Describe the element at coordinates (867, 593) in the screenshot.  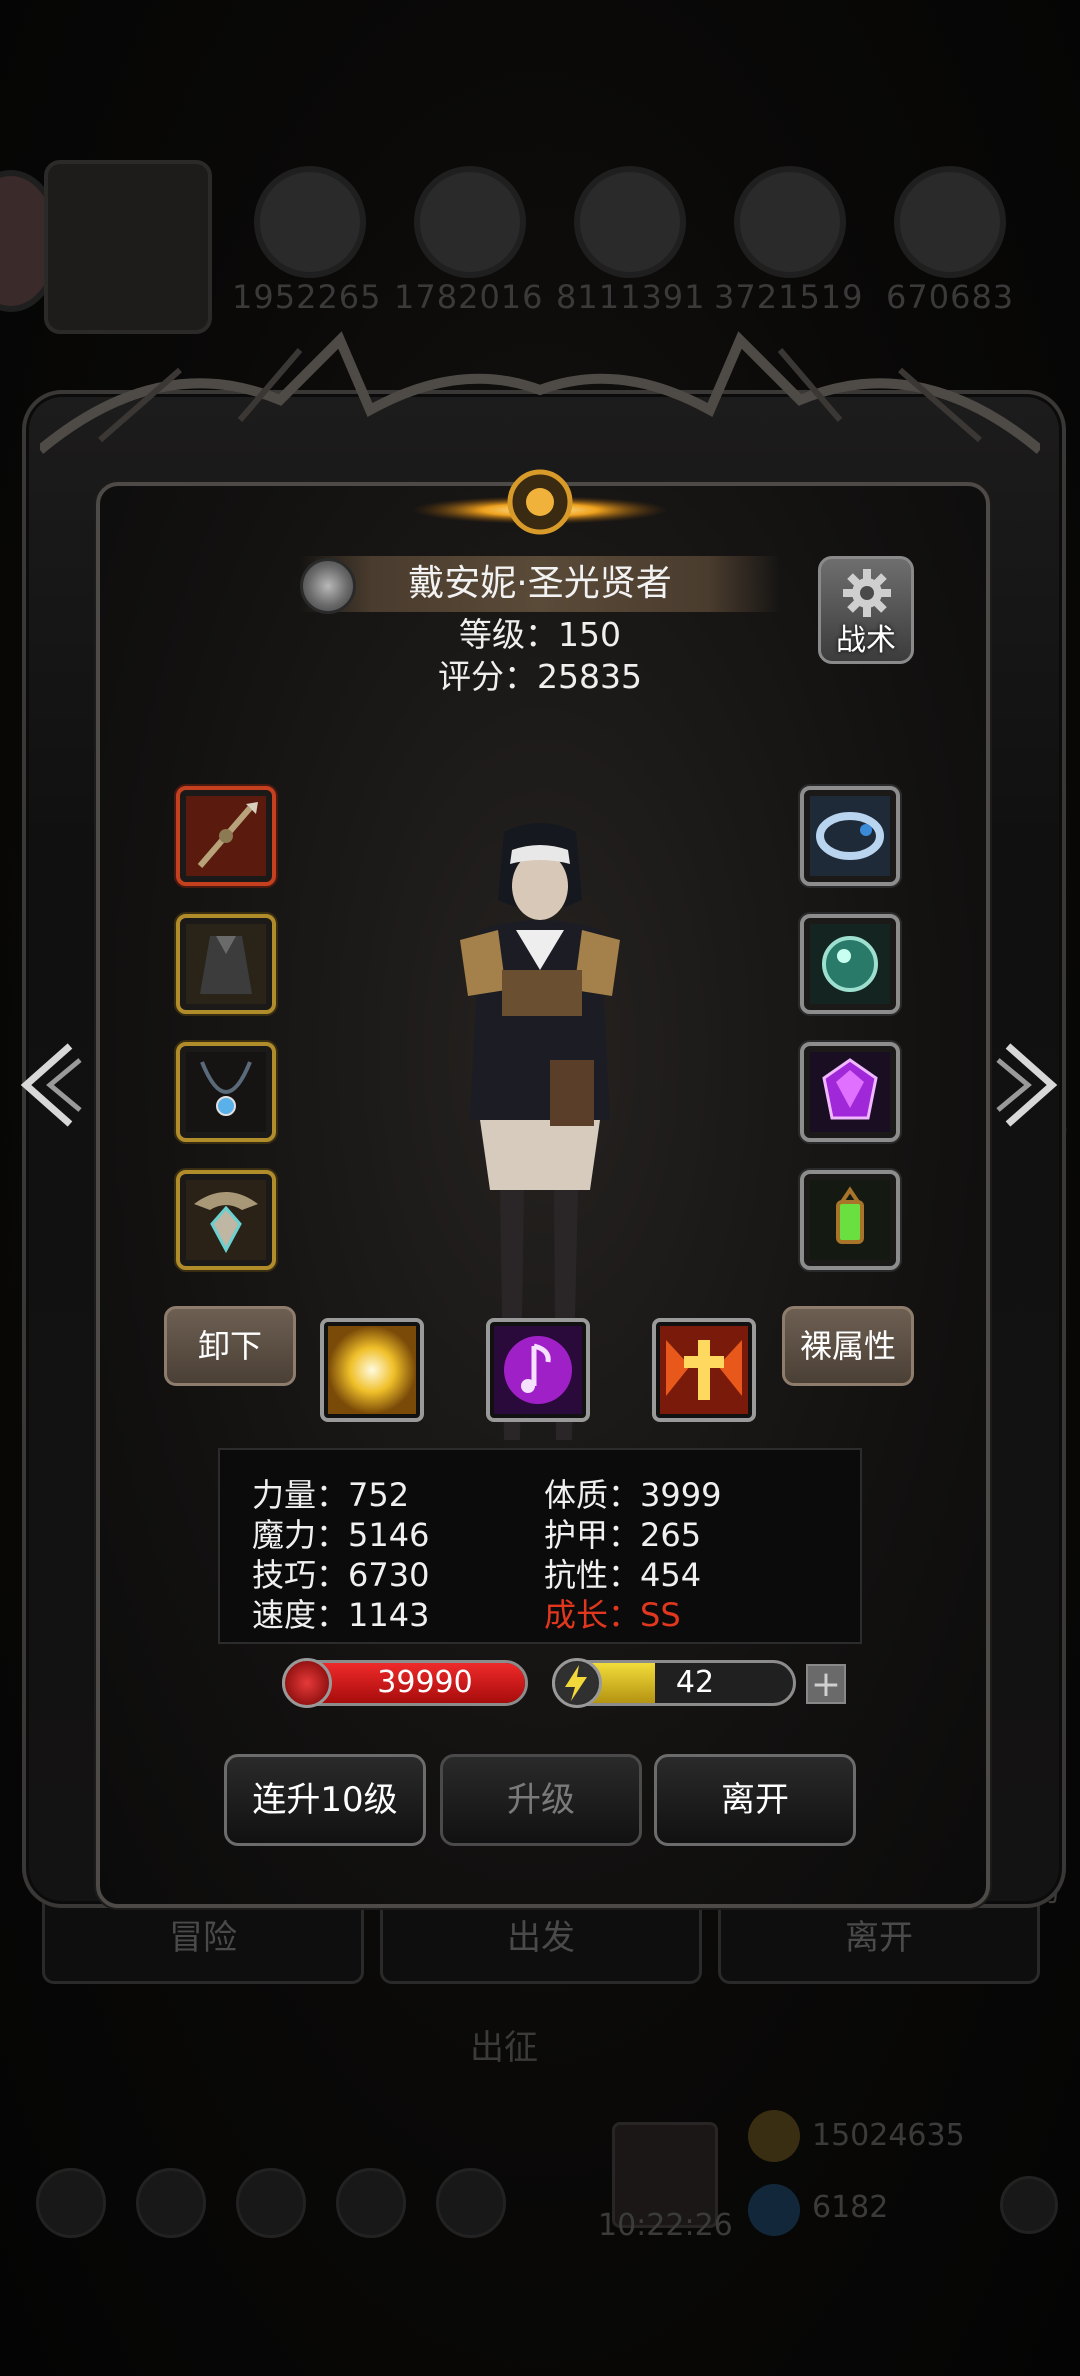
I see `gear-icon` at that location.